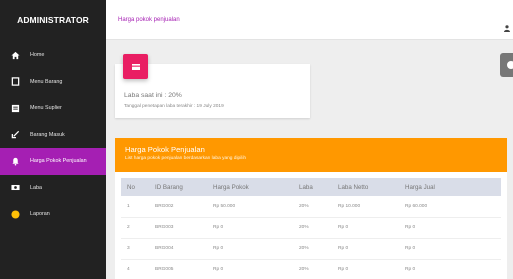  What do you see at coordinates (53, 20) in the screenshot?
I see `sidebar-brand: ADMINISTRATOR` at bounding box center [53, 20].